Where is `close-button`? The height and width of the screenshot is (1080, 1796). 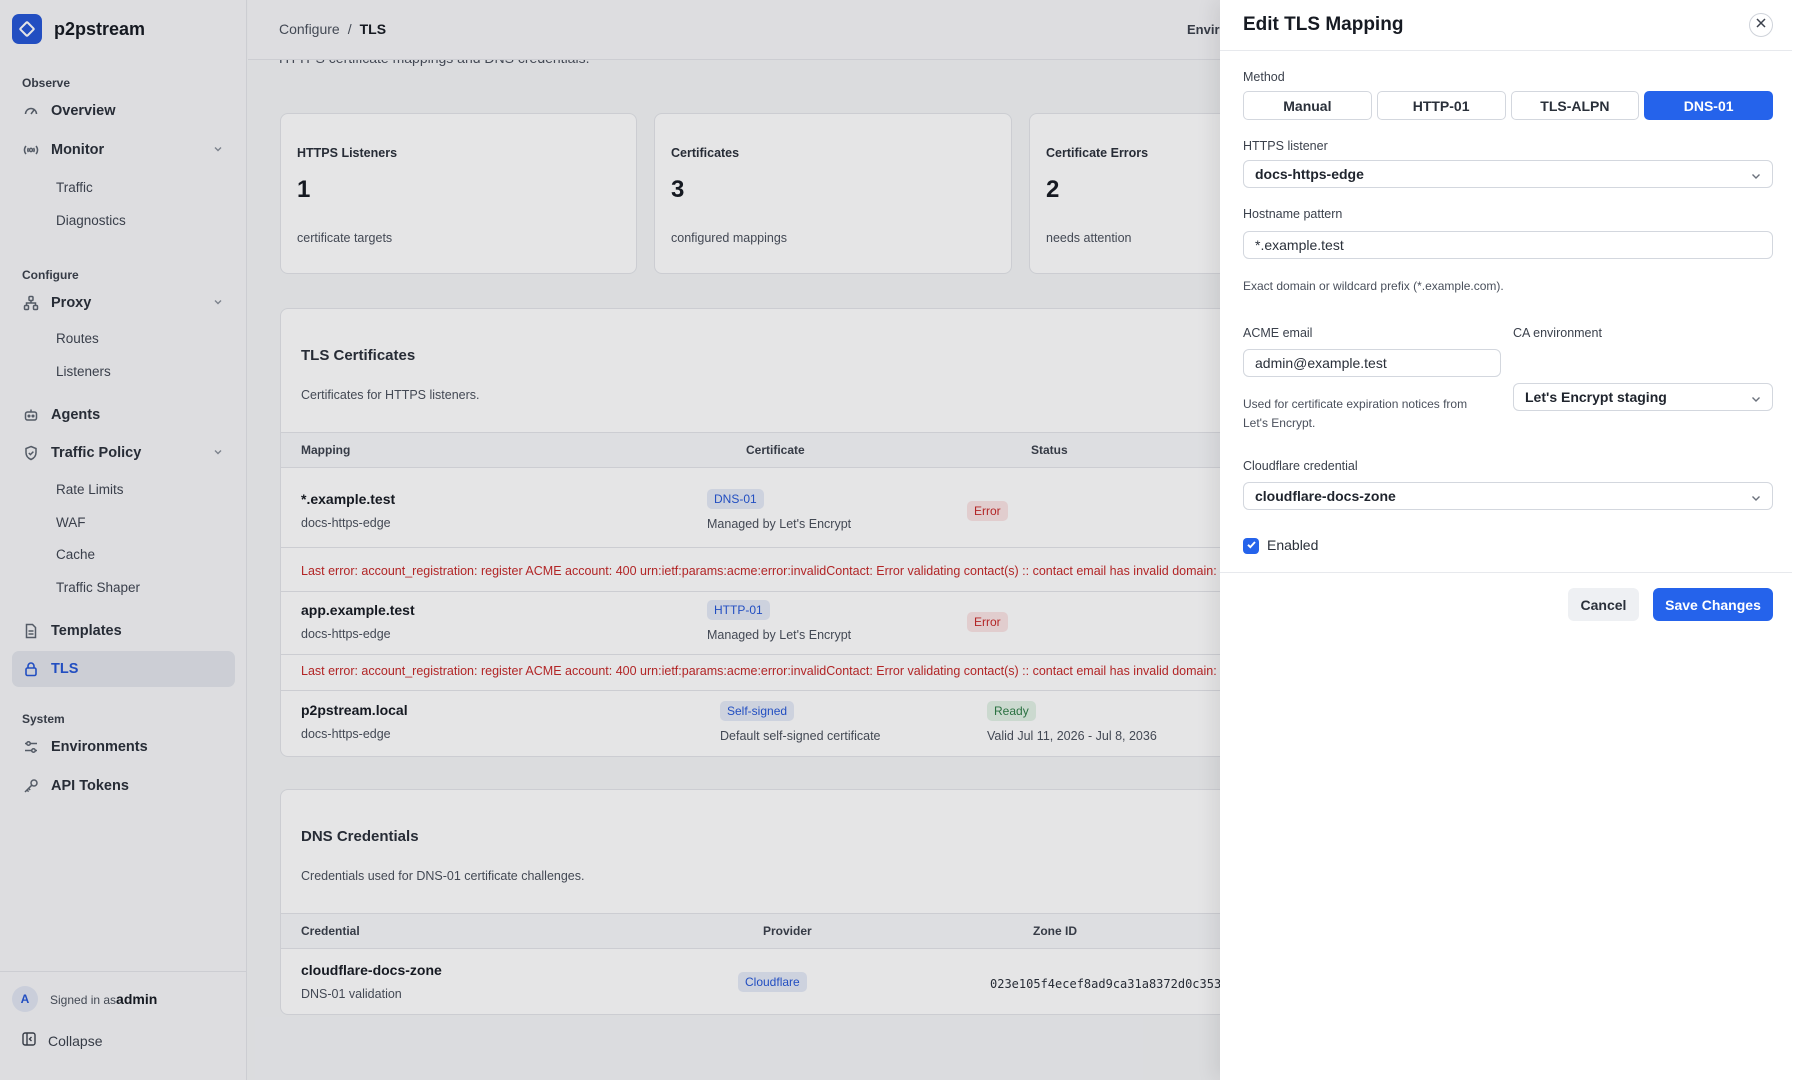
close-button is located at coordinates (1761, 25).